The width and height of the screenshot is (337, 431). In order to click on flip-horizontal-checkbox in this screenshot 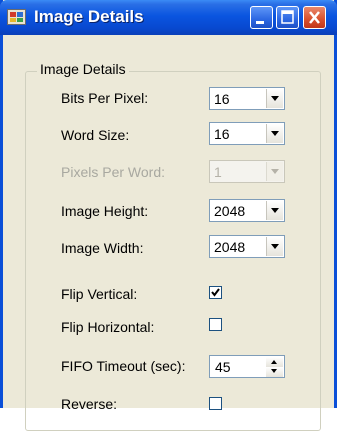, I will do `click(215, 324)`.